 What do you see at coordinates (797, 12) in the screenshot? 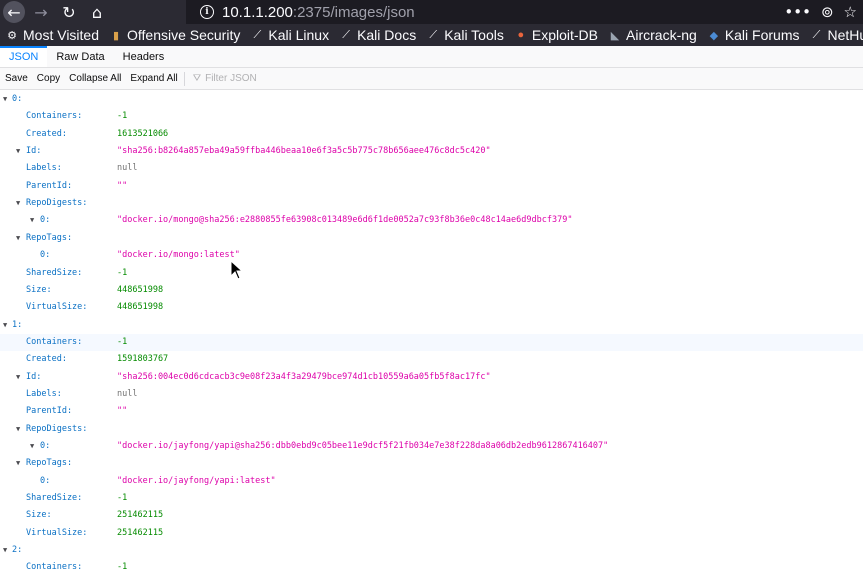
I see `page-actions-icon: •••` at bounding box center [797, 12].